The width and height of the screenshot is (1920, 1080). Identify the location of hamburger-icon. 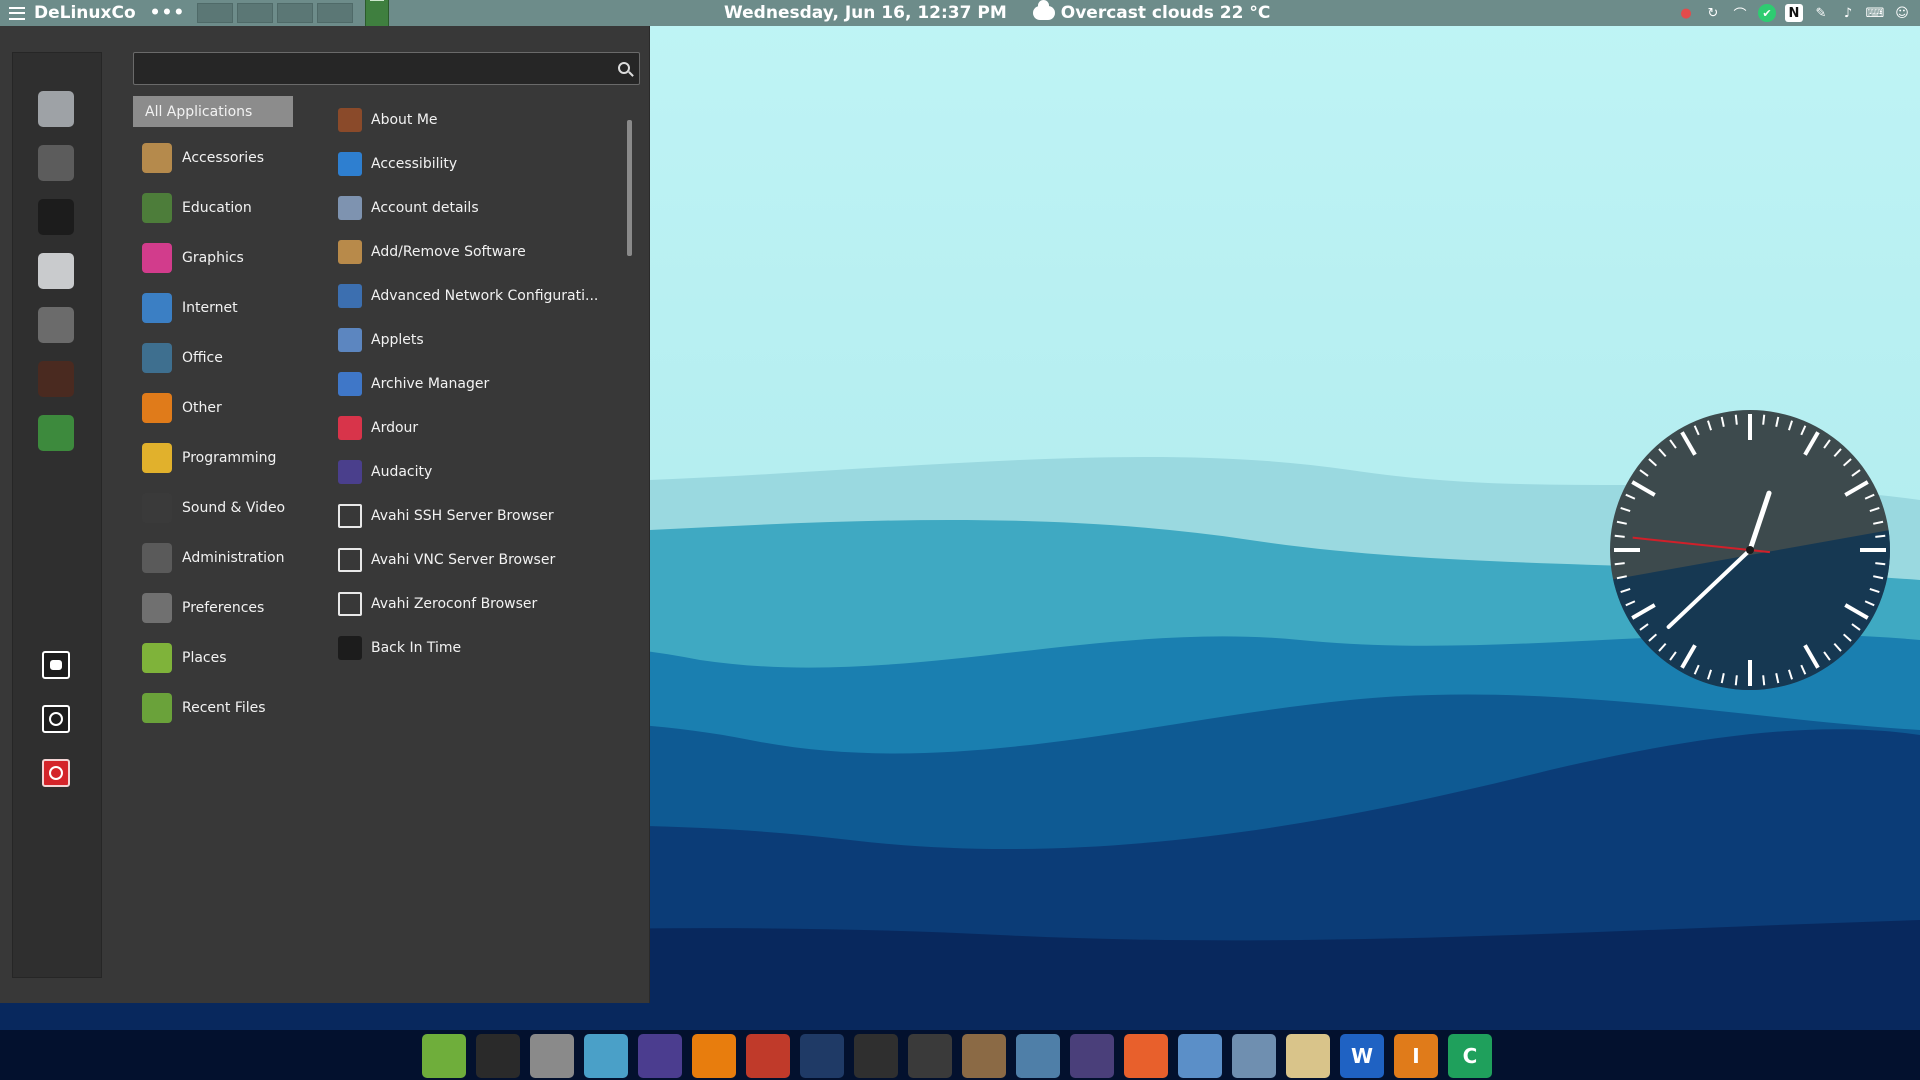
(17, 13).